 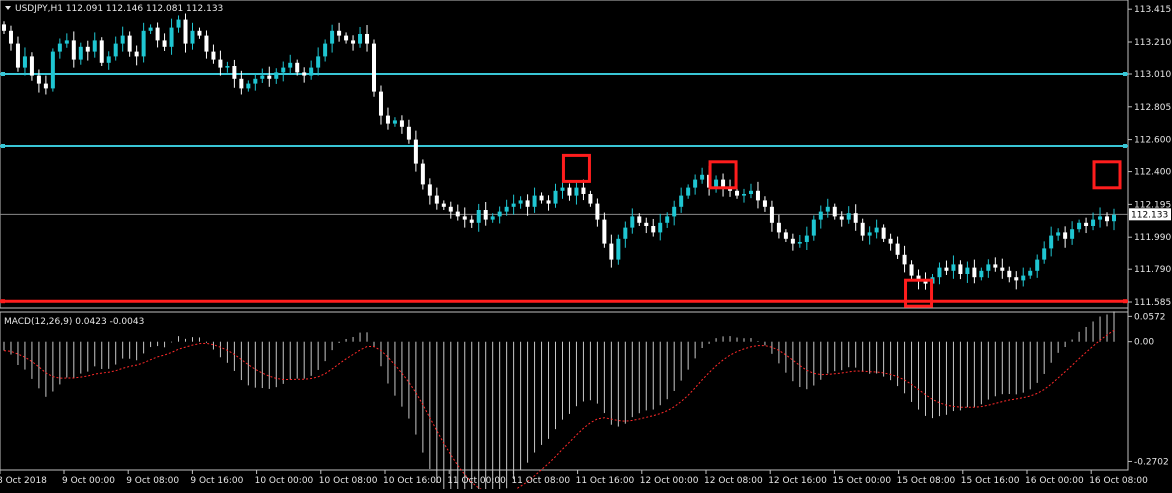 What do you see at coordinates (23, 481) in the screenshot?
I see `x-tick-label: 8 Oct 2018` at bounding box center [23, 481].